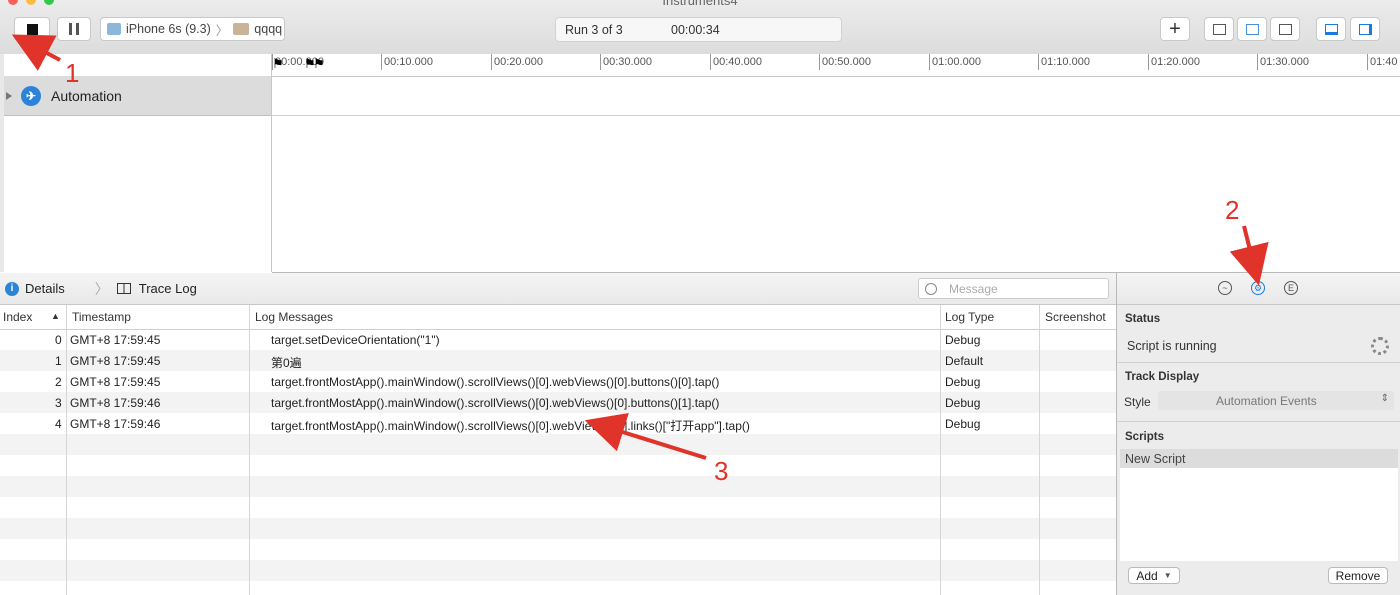 Image resolution: width=1400 pixels, height=595 pixels. Describe the element at coordinates (1232, 210) in the screenshot. I see `annotation-label-2: 2` at that location.